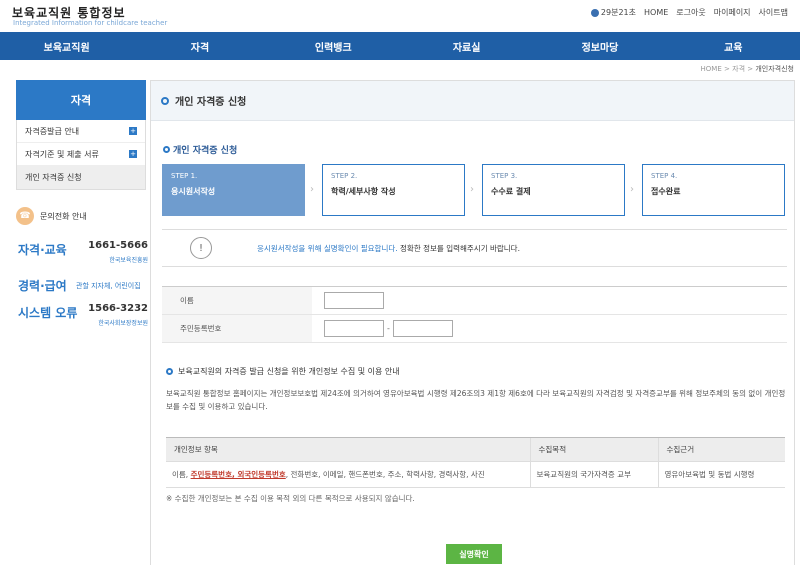 This screenshot has height=565, width=800. What do you see at coordinates (82, 316) in the screenshot?
I see `contact-system: 시스템 오류 1566-3232 한국사회보장정보원` at bounding box center [82, 316].